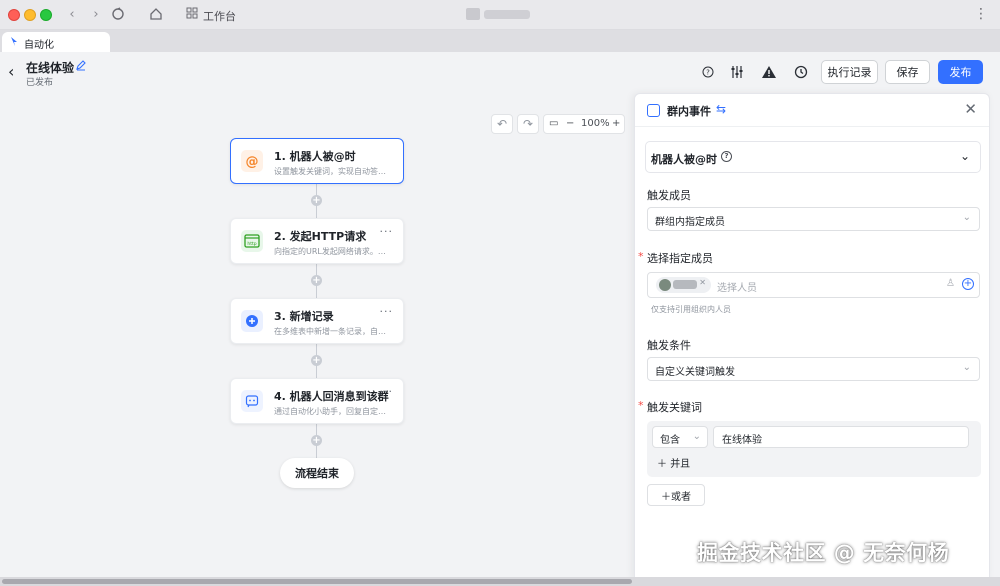 This screenshot has width=1000, height=586. What do you see at coordinates (156, 15) in the screenshot?
I see `home-icon` at bounding box center [156, 15].